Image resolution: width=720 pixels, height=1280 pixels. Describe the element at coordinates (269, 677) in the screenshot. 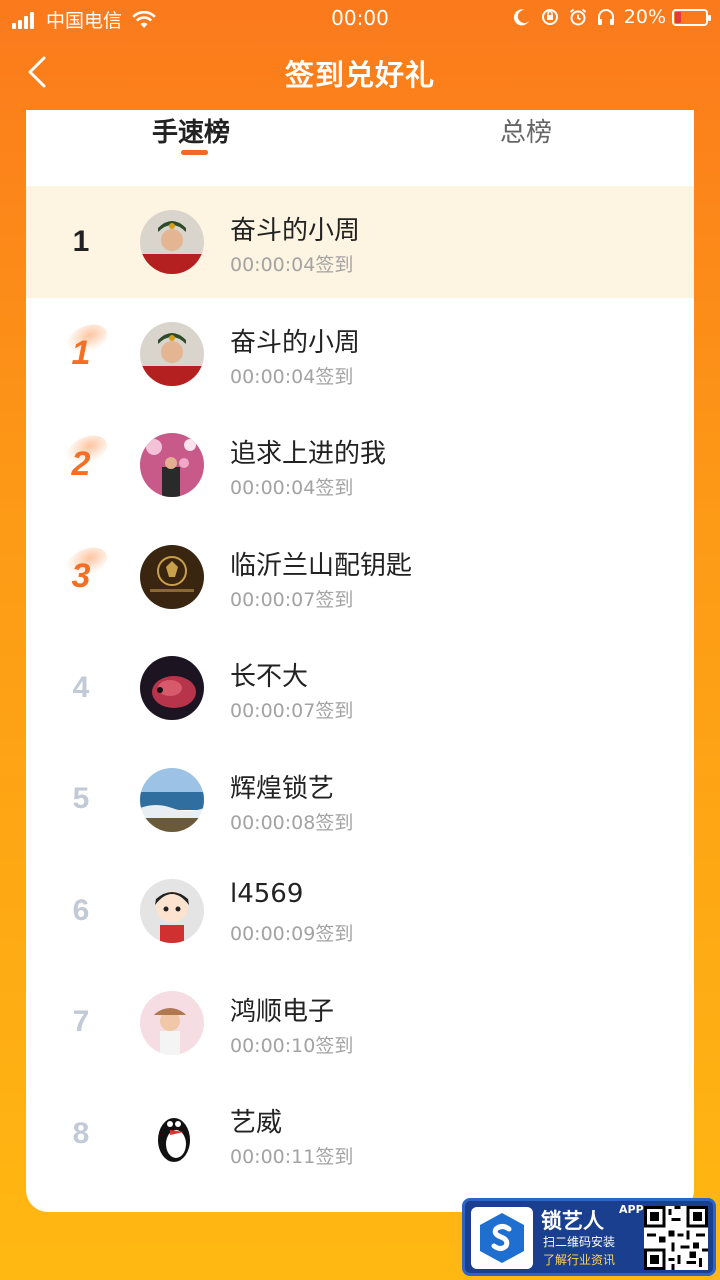

I see `user-name: 长不大` at that location.